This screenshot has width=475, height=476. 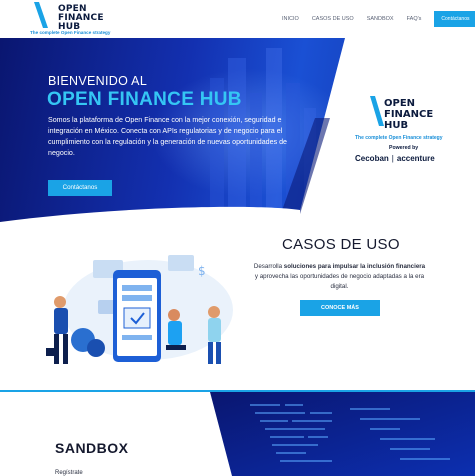 I want to click on powered-by-label: Powered by, so click(x=404, y=148).